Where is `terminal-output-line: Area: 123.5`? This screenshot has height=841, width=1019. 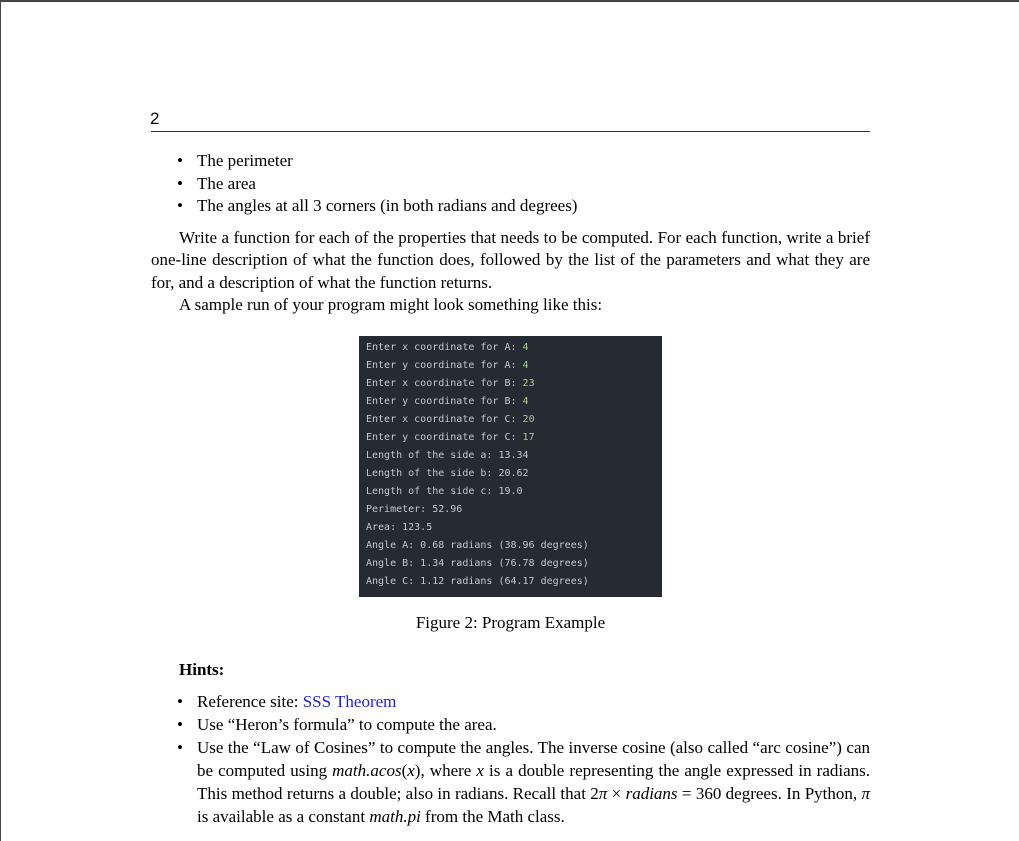 terminal-output-line: Area: 123.5 is located at coordinates (399, 527).